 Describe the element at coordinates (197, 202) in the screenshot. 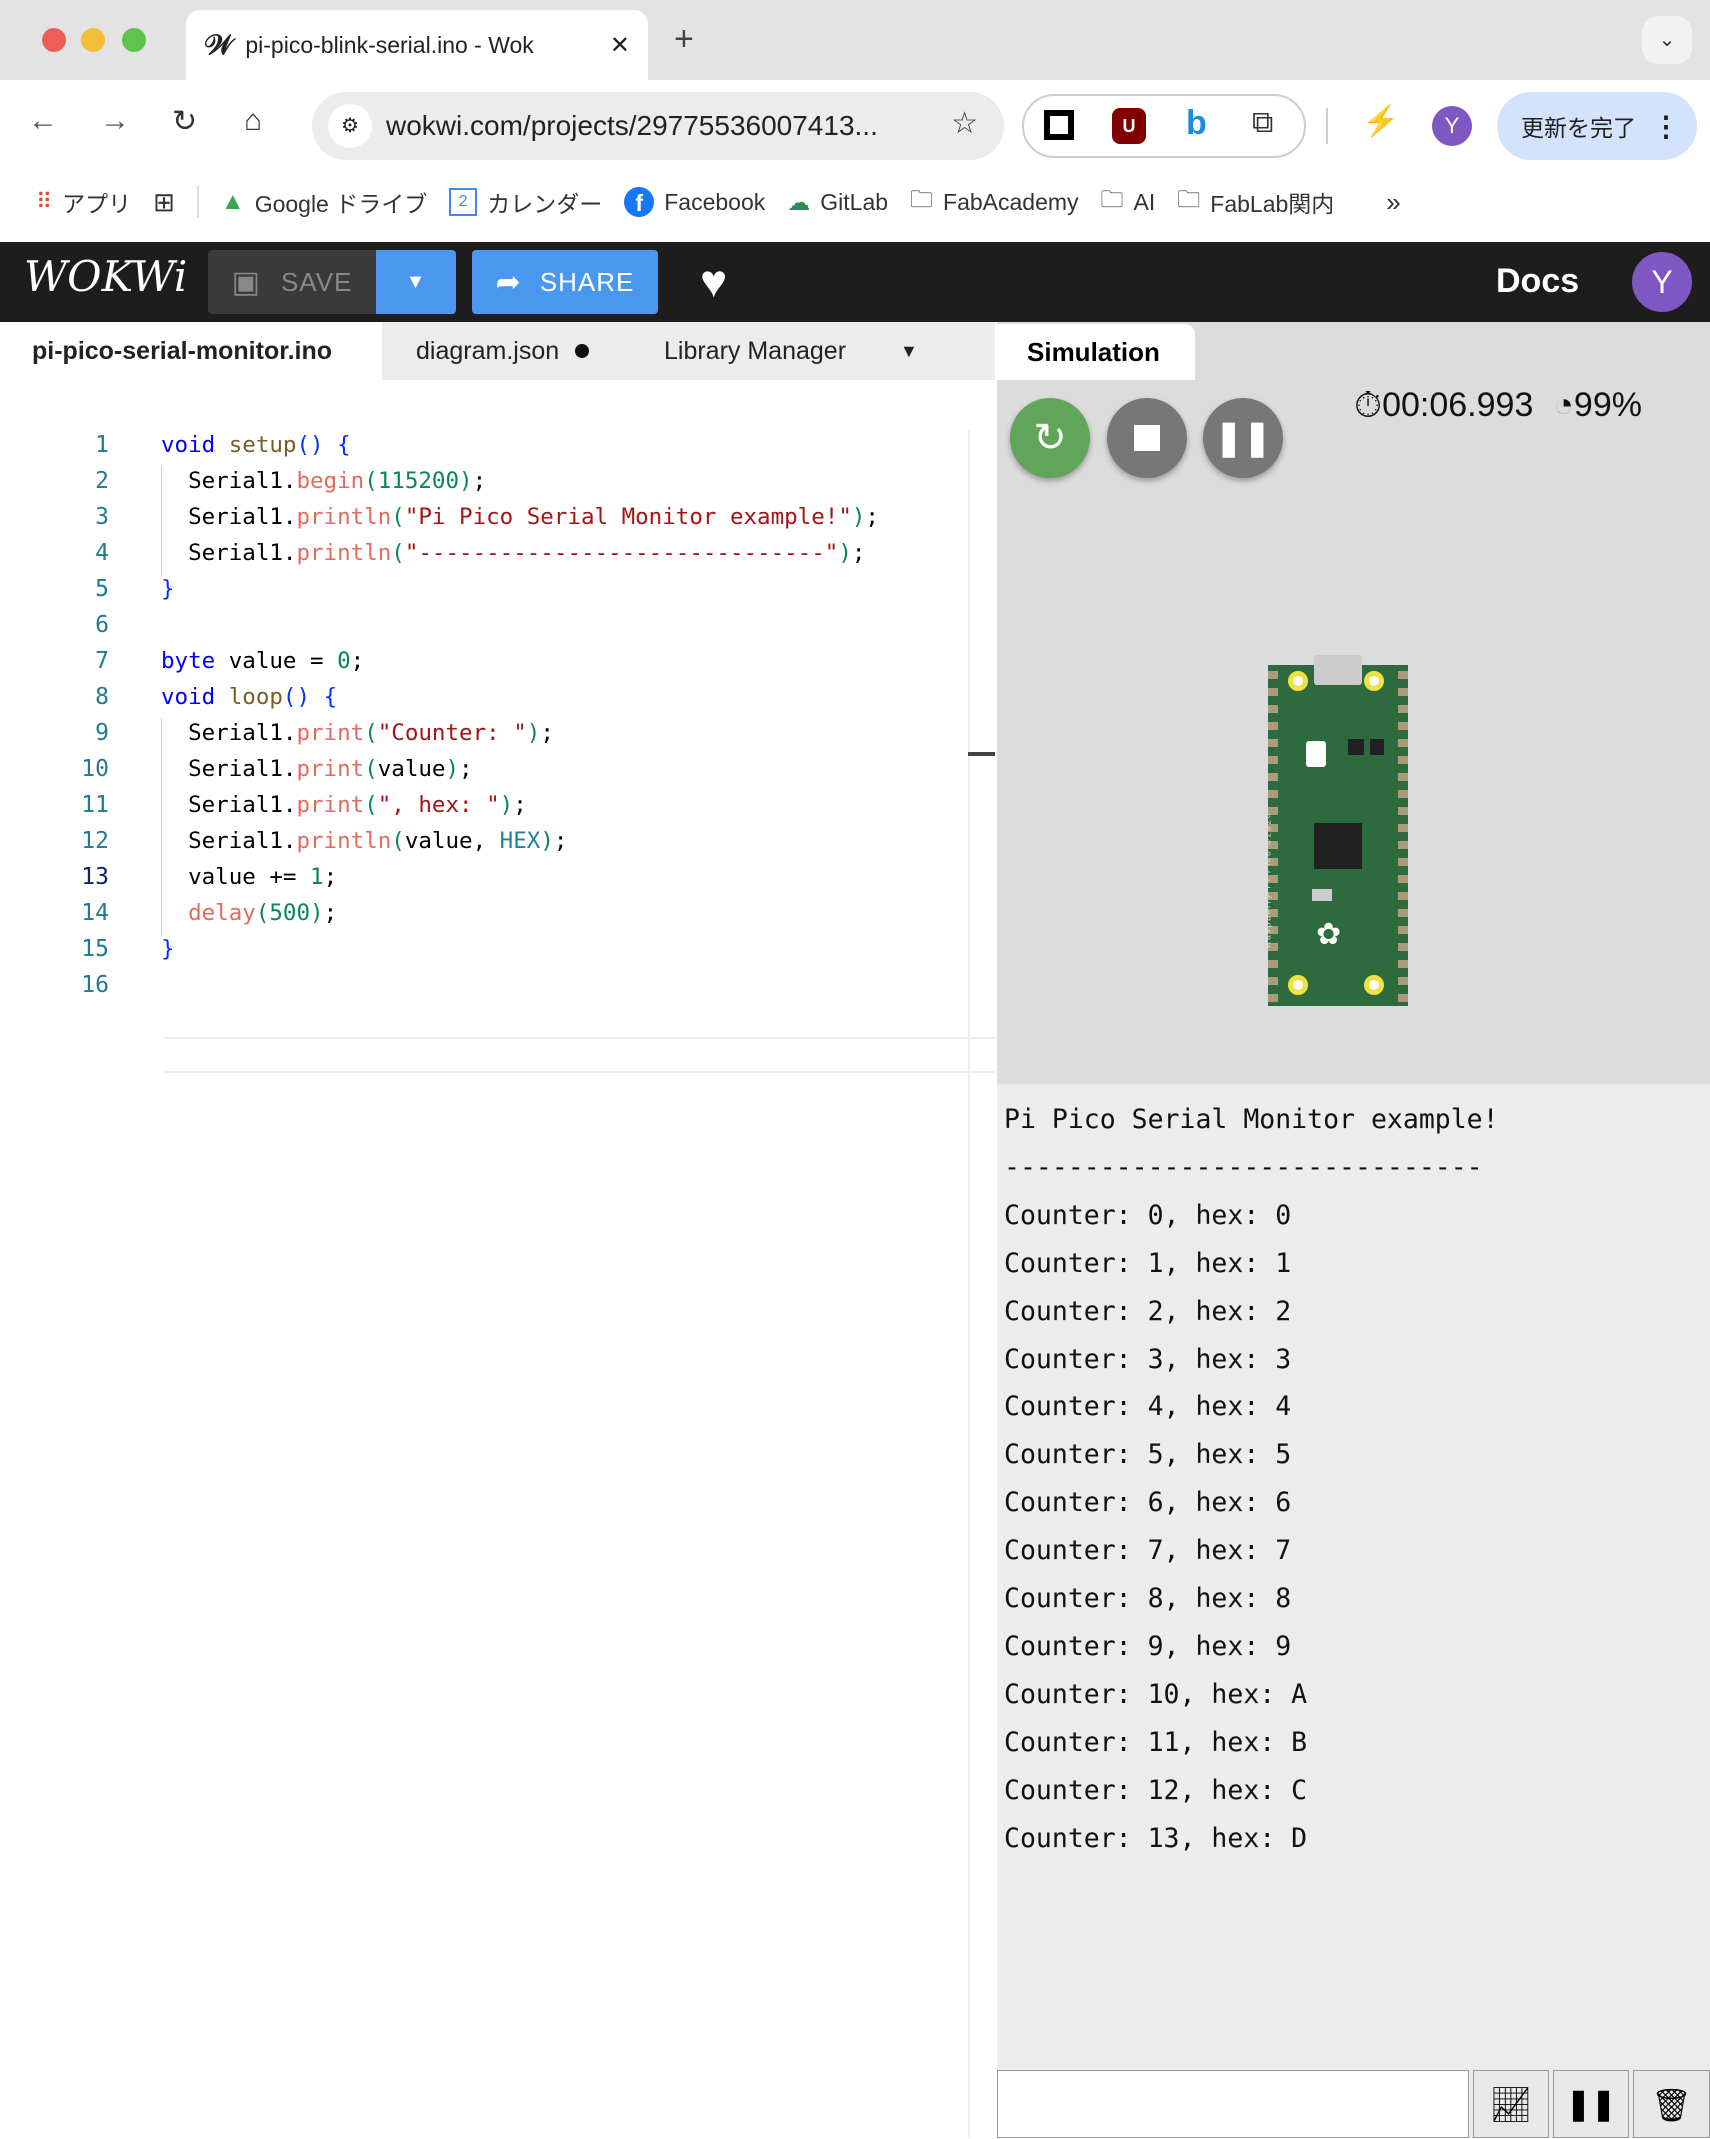

I see `bookmarks-divider` at that location.